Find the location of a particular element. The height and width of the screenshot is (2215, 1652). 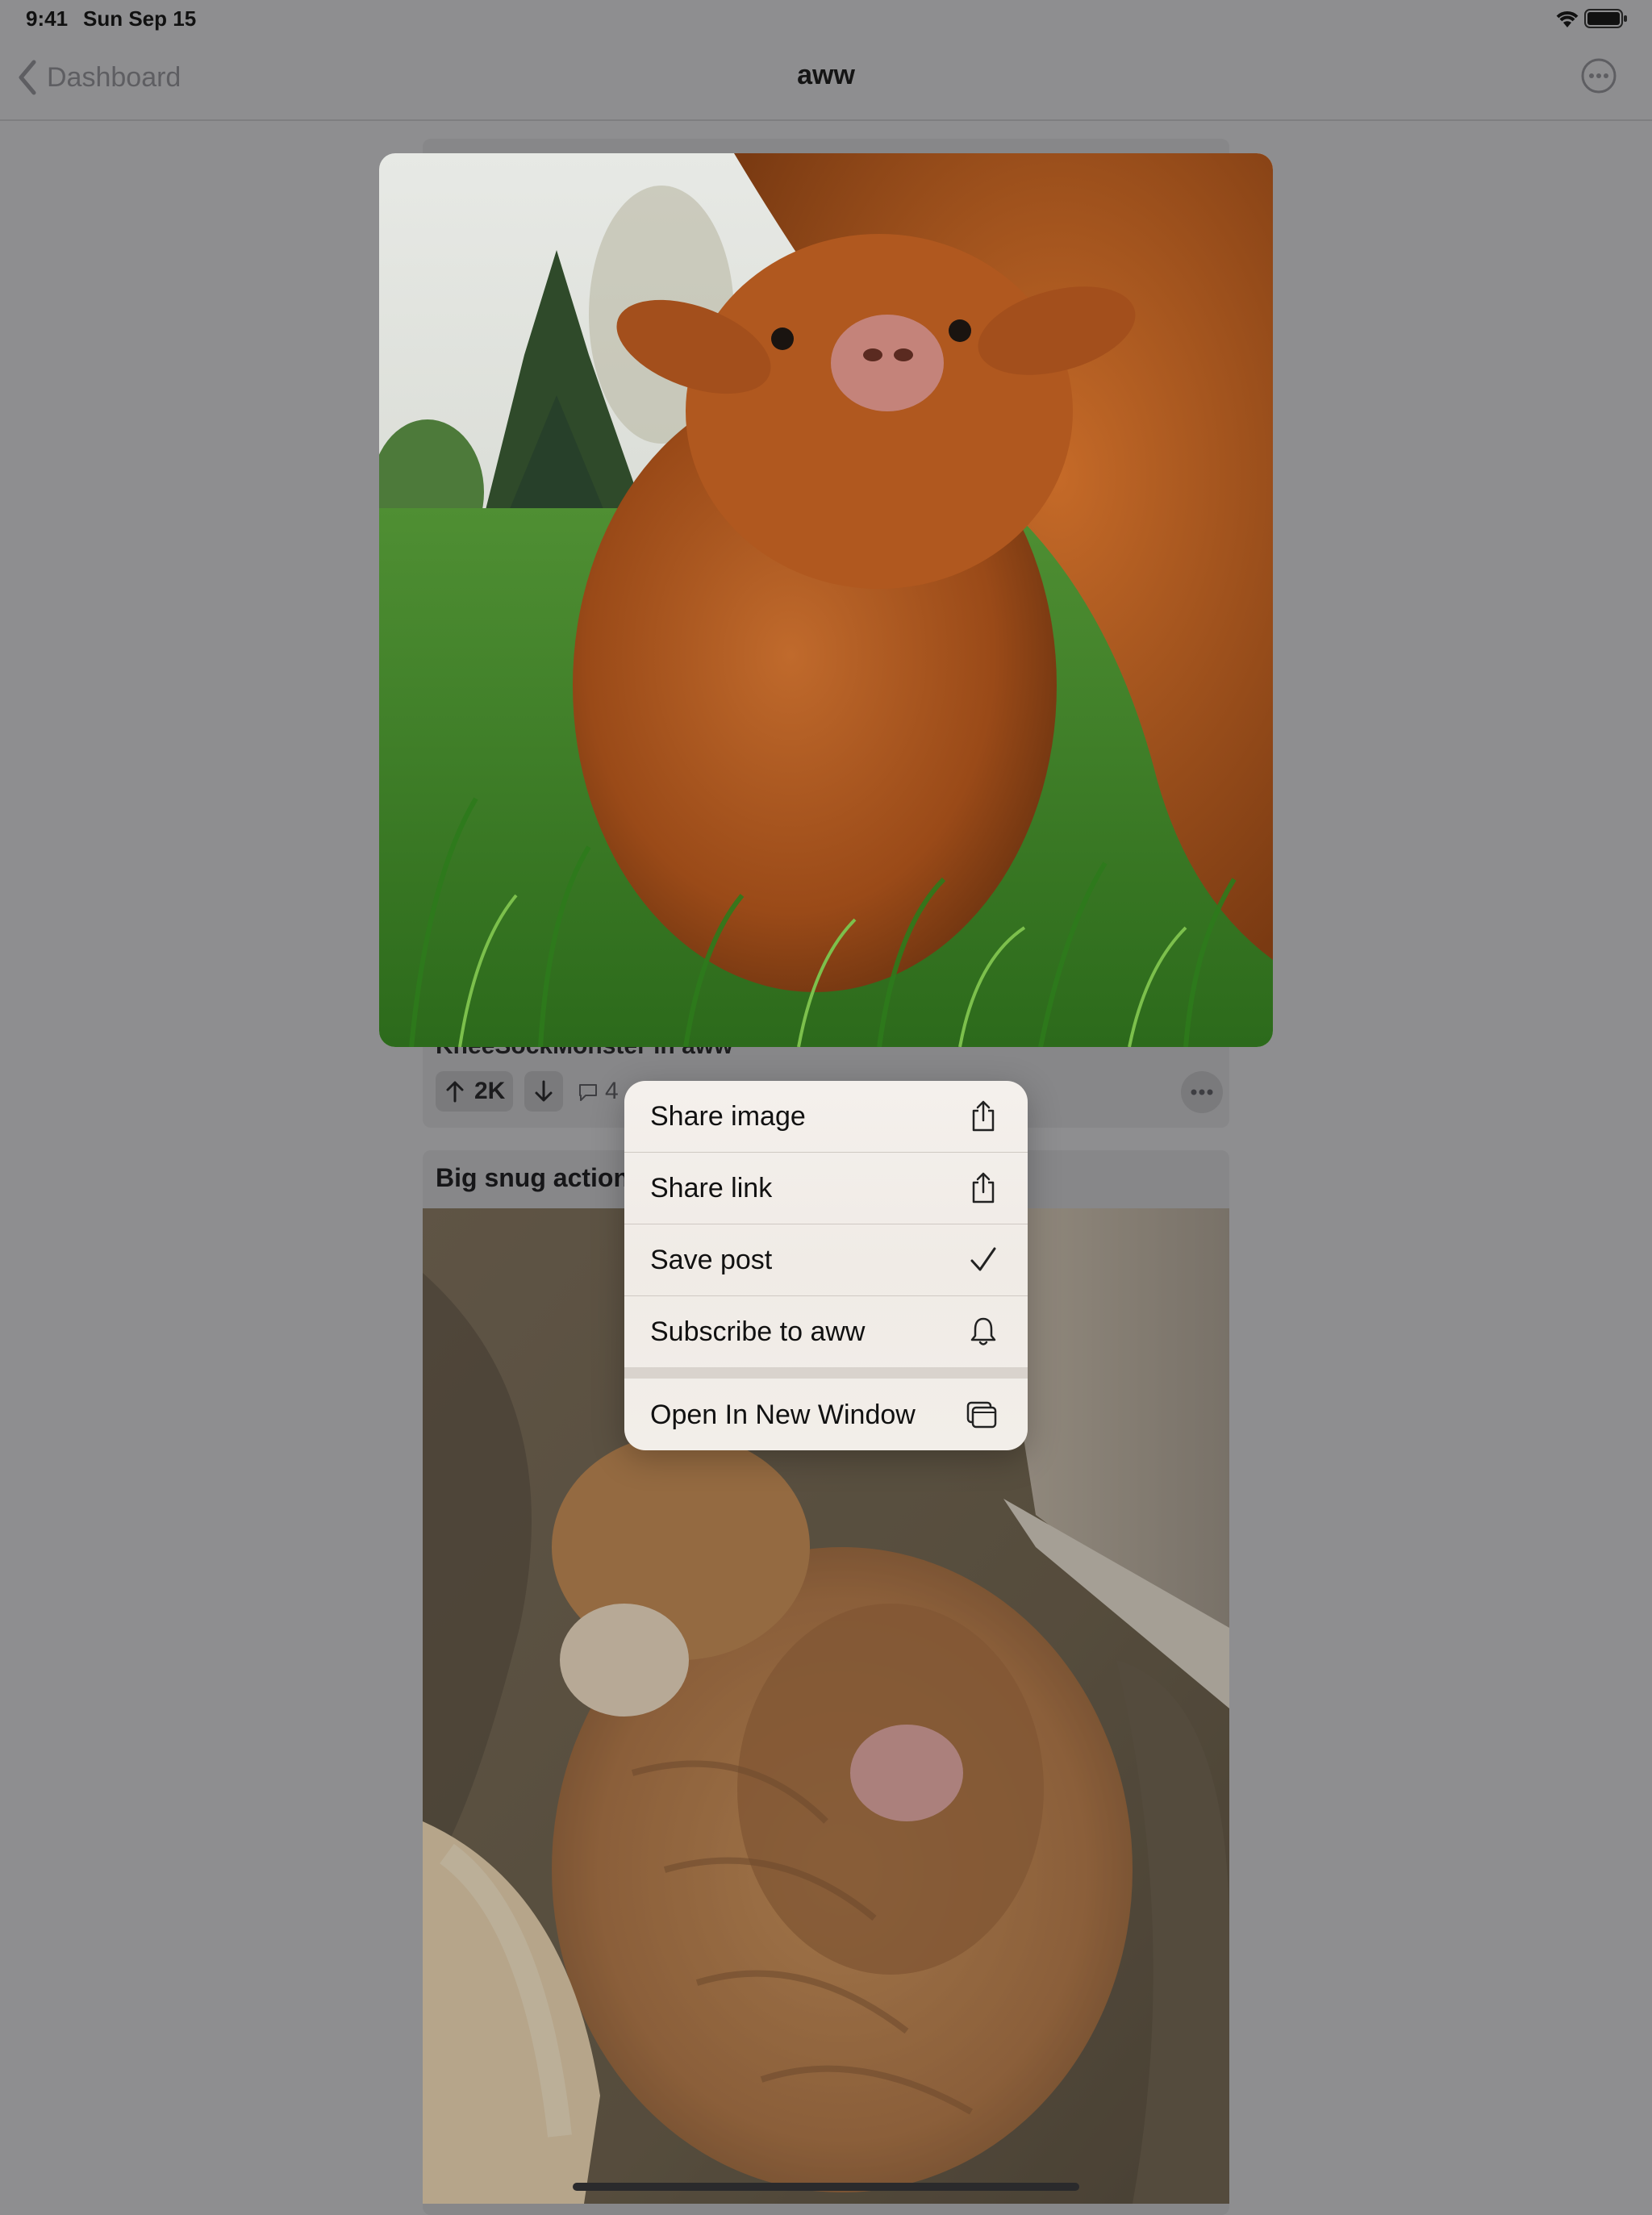

menu-item-open-new-window: Open In New Window is located at coordinates (826, 1414).